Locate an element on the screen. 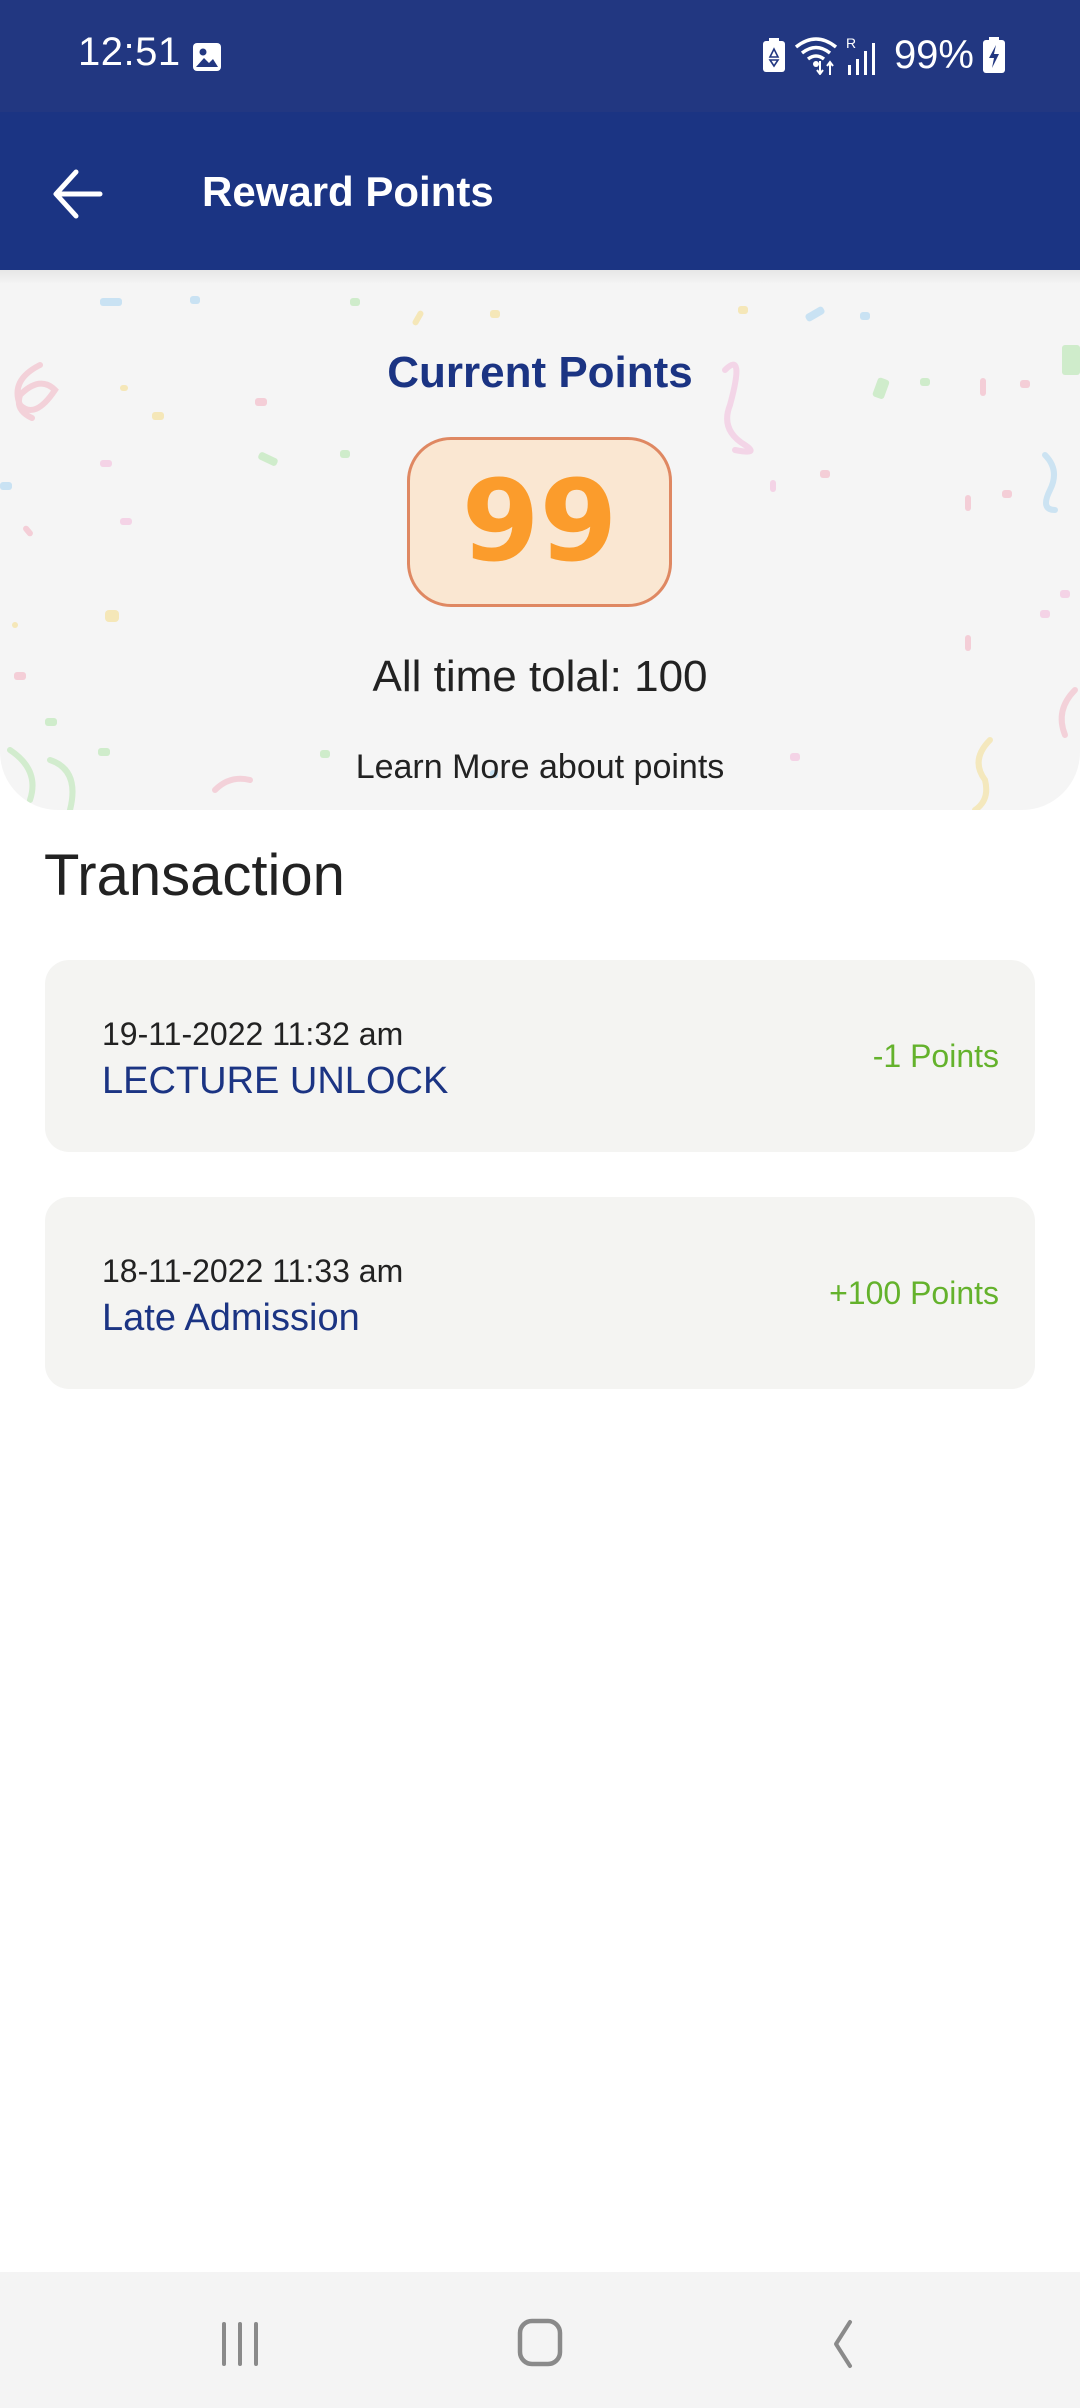 The height and width of the screenshot is (2408, 1080). current-points-value: 99 is located at coordinates (539, 522).